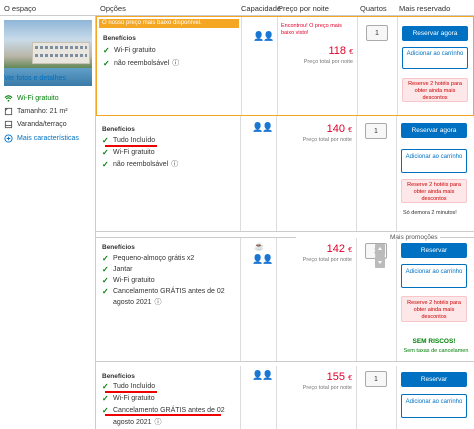 Image resolution: width=474 pixels, height=429 pixels. Describe the element at coordinates (316, 397) in the screenshot. I see `price-cell: 155 € Preço total por noite` at that location.